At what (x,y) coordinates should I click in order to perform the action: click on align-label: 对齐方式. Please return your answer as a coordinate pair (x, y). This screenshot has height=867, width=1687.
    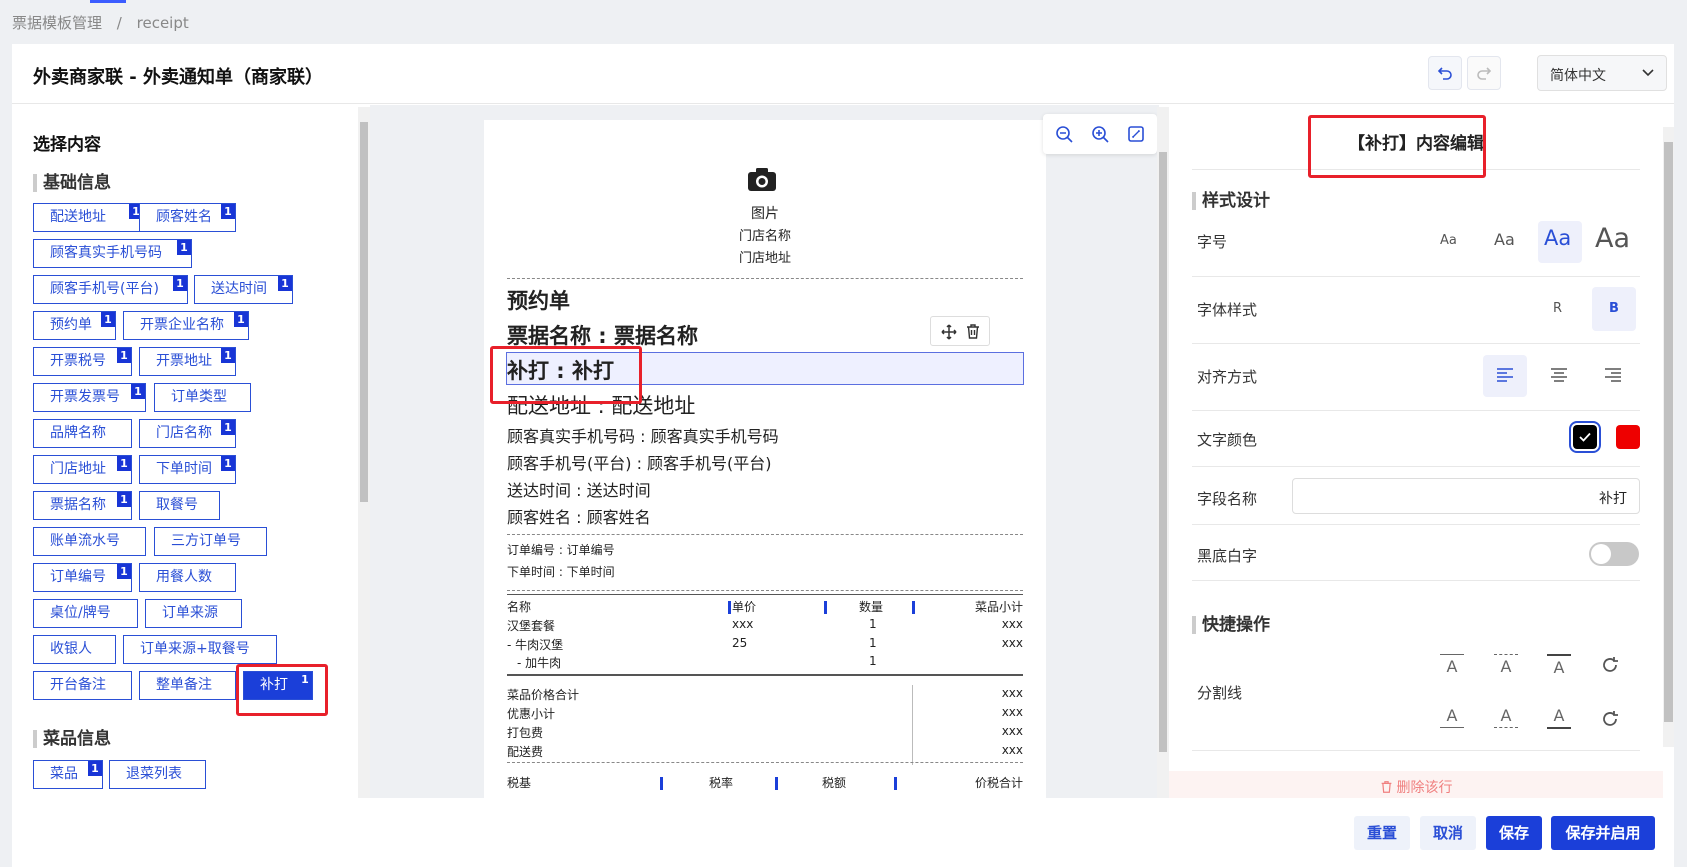
    Looking at the image, I should click on (1227, 377).